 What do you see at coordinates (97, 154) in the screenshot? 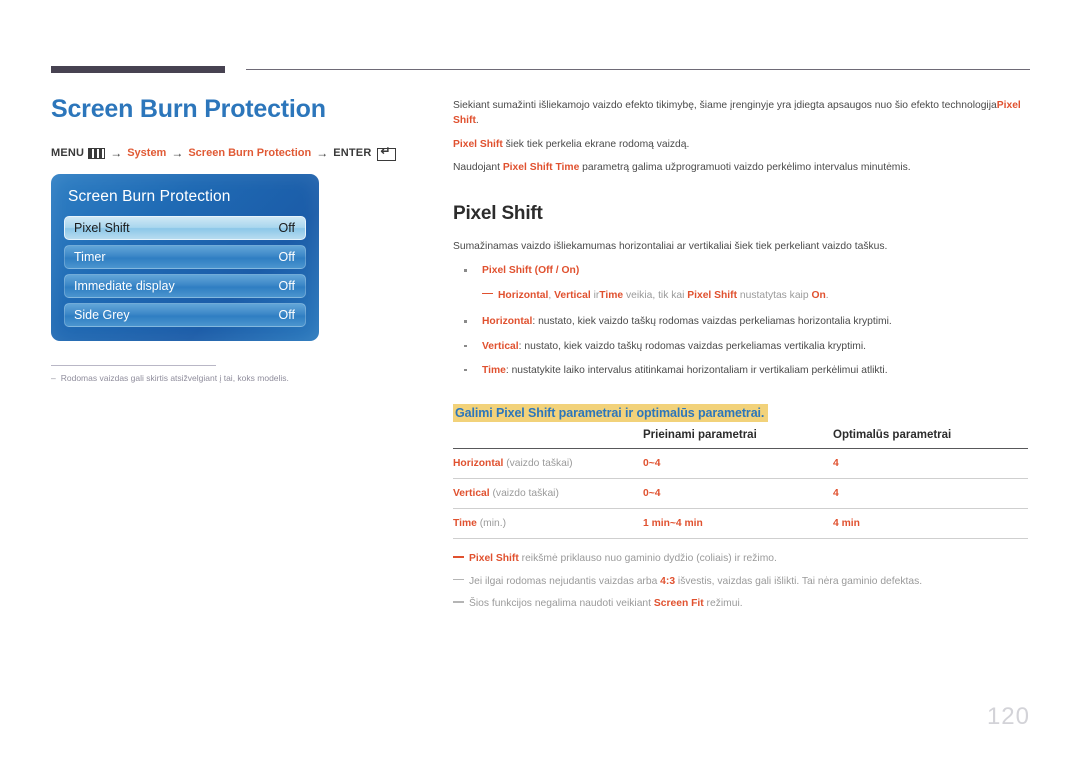
I see `menu-grid-icon` at bounding box center [97, 154].